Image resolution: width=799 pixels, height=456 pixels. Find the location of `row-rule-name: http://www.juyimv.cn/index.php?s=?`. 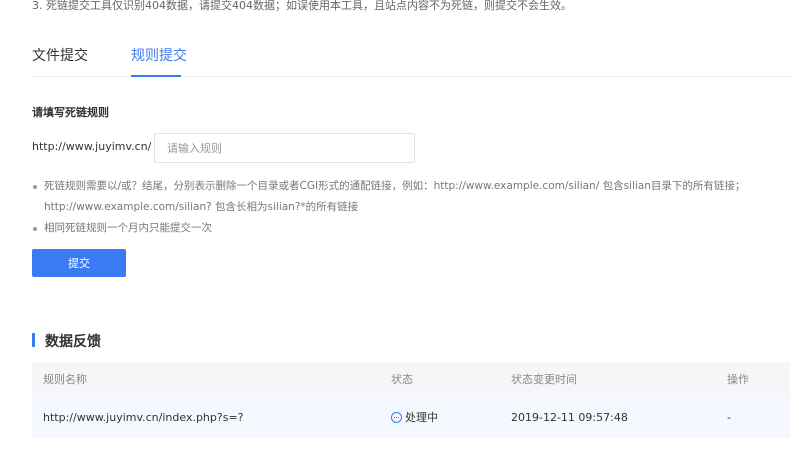

row-rule-name: http://www.juyimv.cn/index.php?s=? is located at coordinates (143, 417).